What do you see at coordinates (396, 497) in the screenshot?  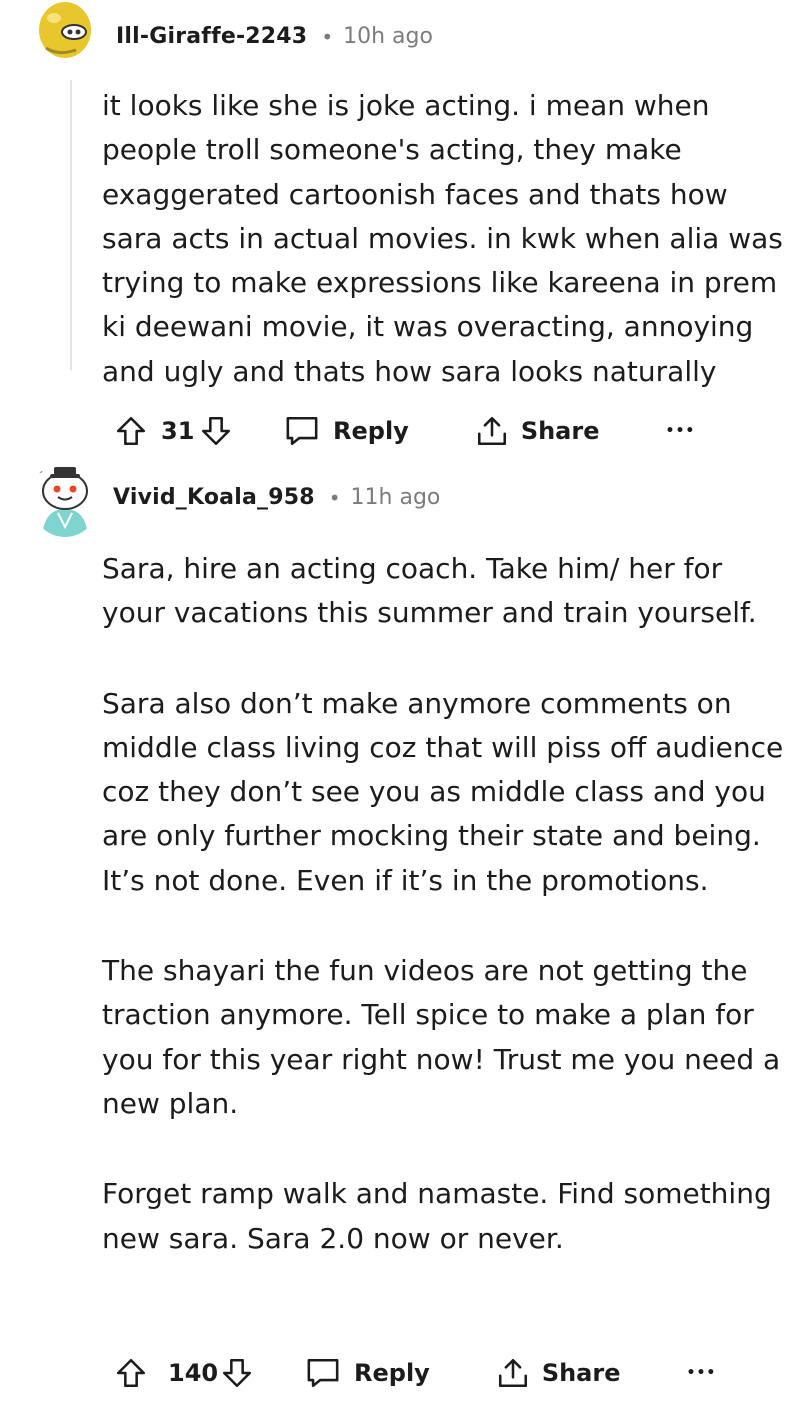 I see `timestamp: 11h ago` at bounding box center [396, 497].